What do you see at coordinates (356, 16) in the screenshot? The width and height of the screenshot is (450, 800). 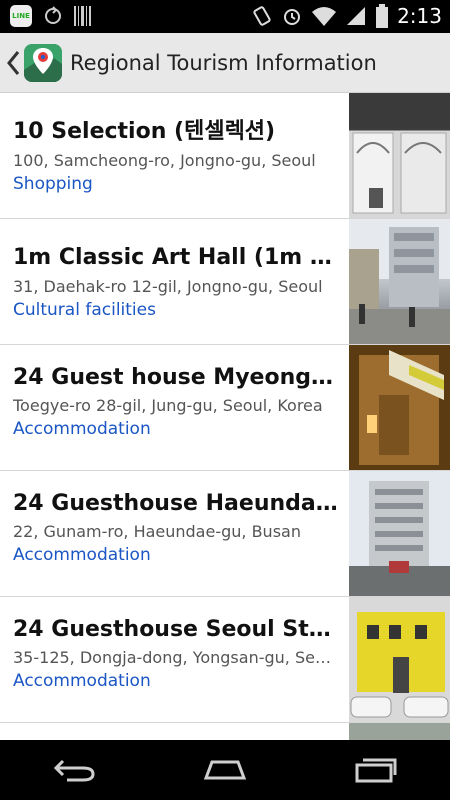 I see `signal-icon` at bounding box center [356, 16].